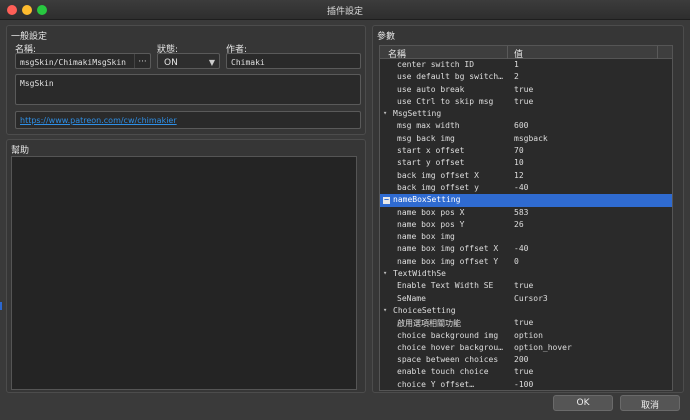 The height and width of the screenshot is (420, 690). I want to click on parameter-value: 70, so click(519, 150).